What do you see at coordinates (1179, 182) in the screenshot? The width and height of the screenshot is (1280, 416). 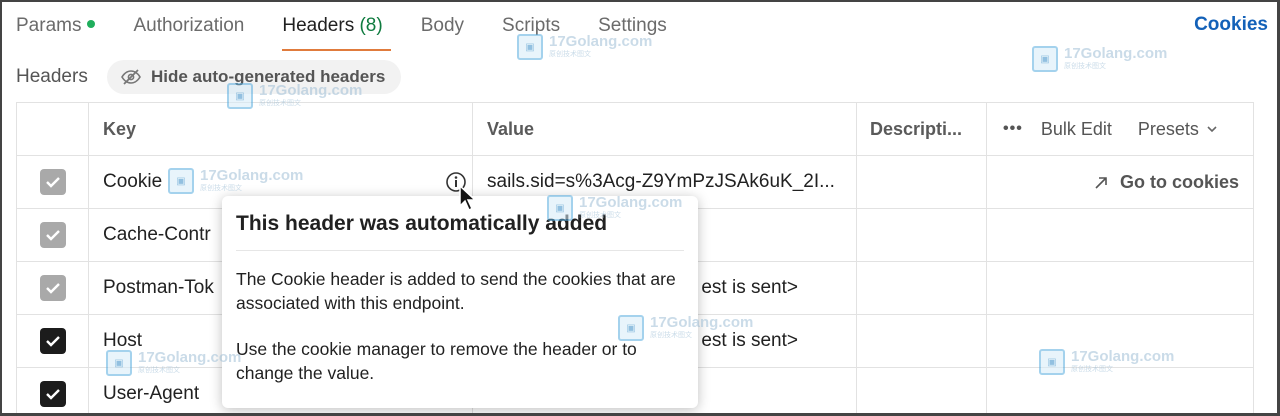 I see `go-to-cookies-label: Go to cookies` at bounding box center [1179, 182].